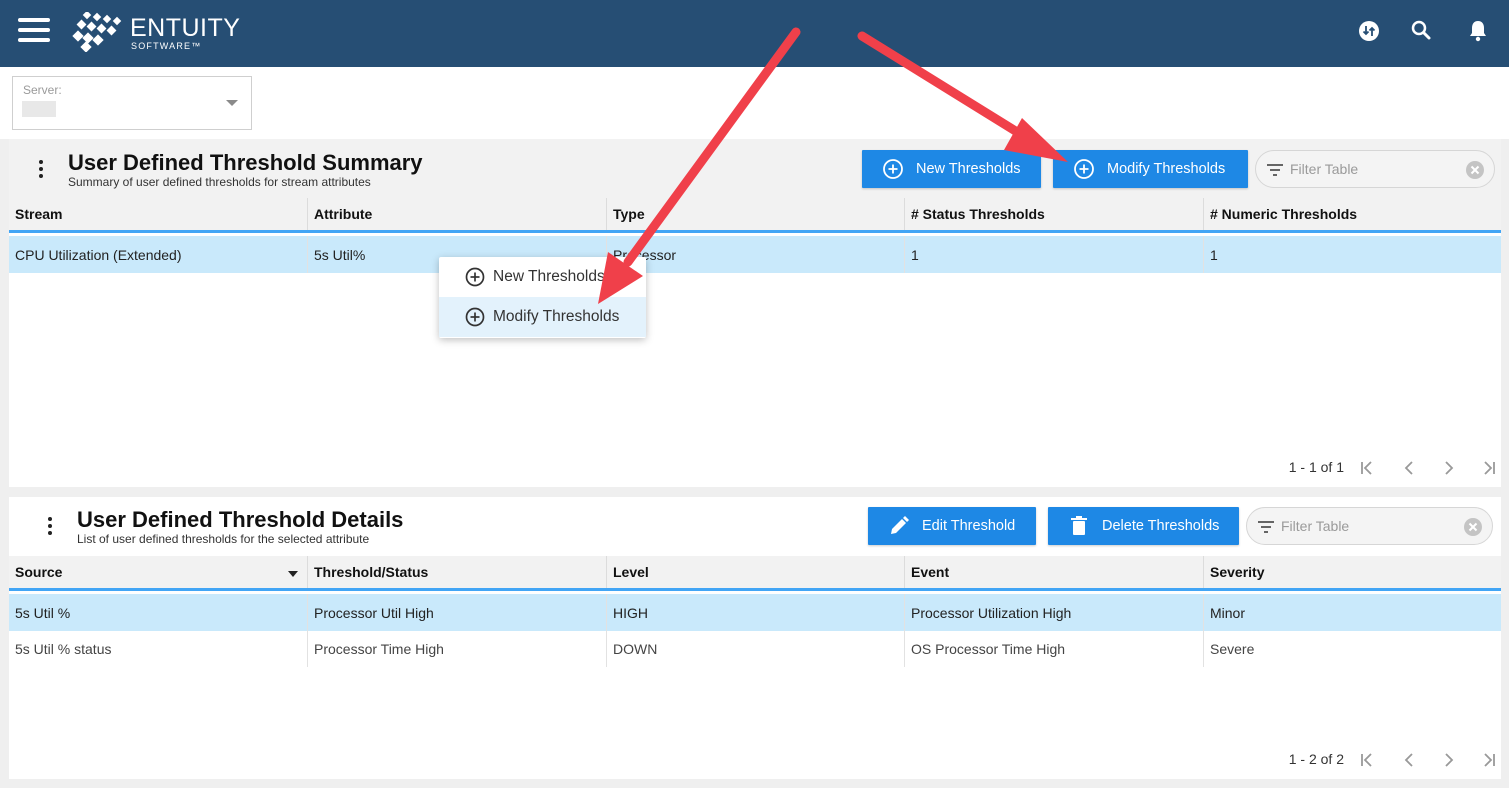  I want to click on logo-subtitle: SOFTWARE™, so click(166, 46).